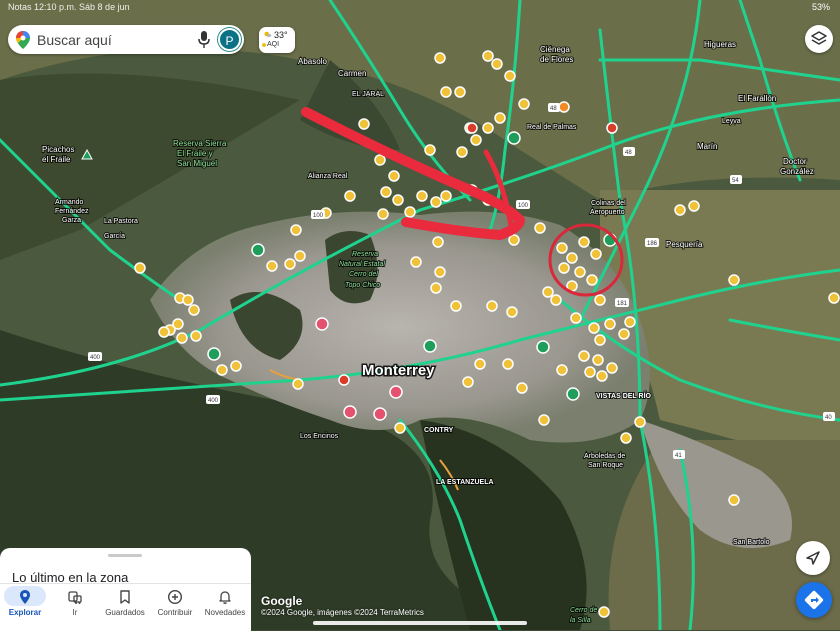  Describe the element at coordinates (268, 34) in the screenshot. I see `weather-icon` at that location.